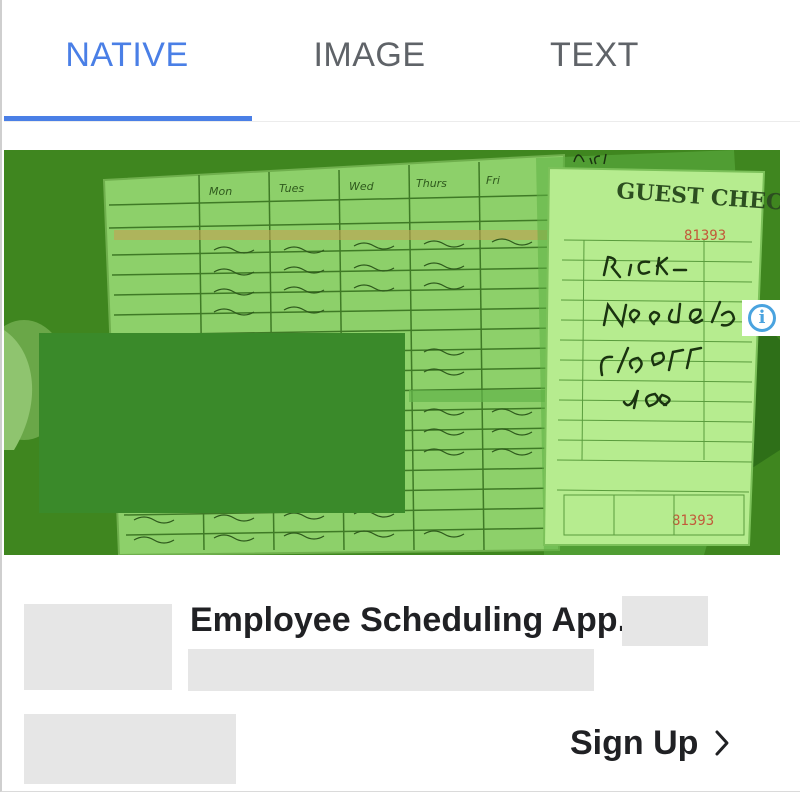 The image size is (800, 792). What do you see at coordinates (391, 670) in the screenshot?
I see `ad-description-placeholder` at bounding box center [391, 670].